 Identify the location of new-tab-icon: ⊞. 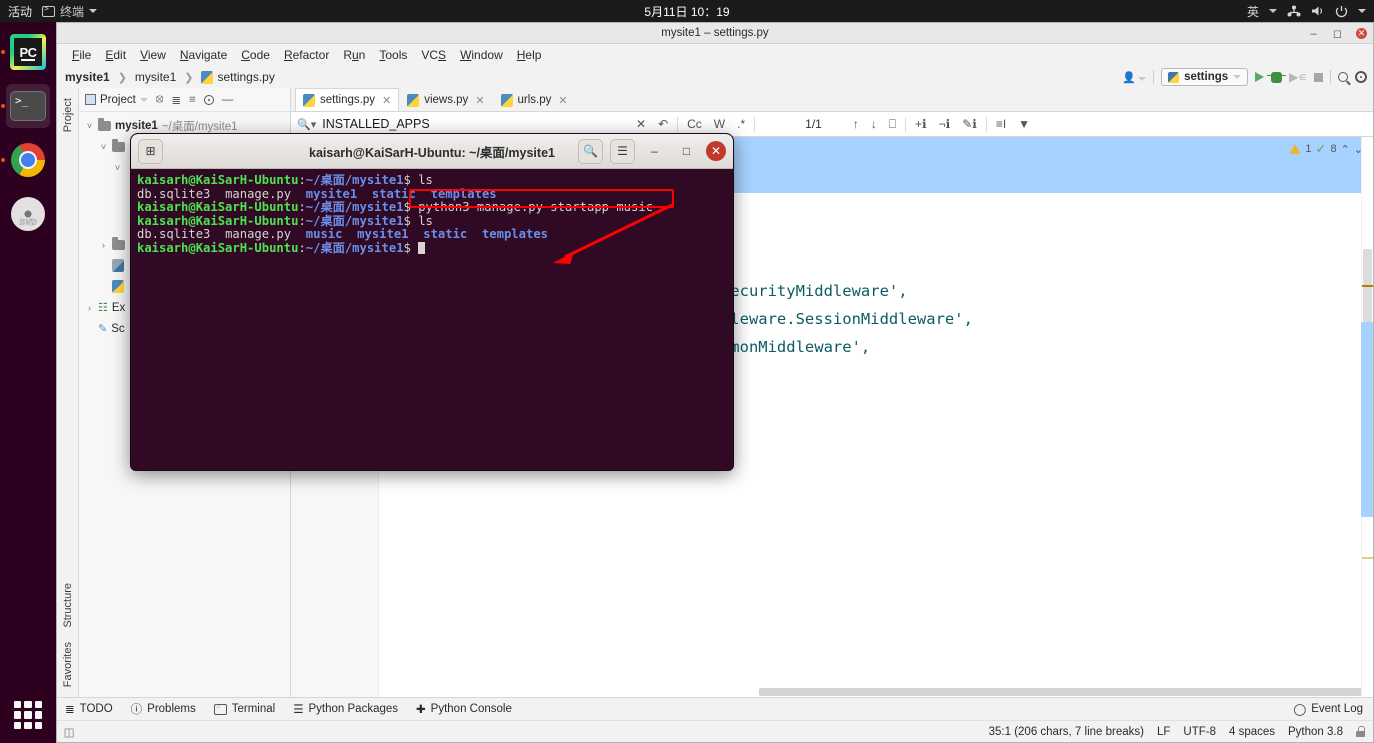
(150, 151).